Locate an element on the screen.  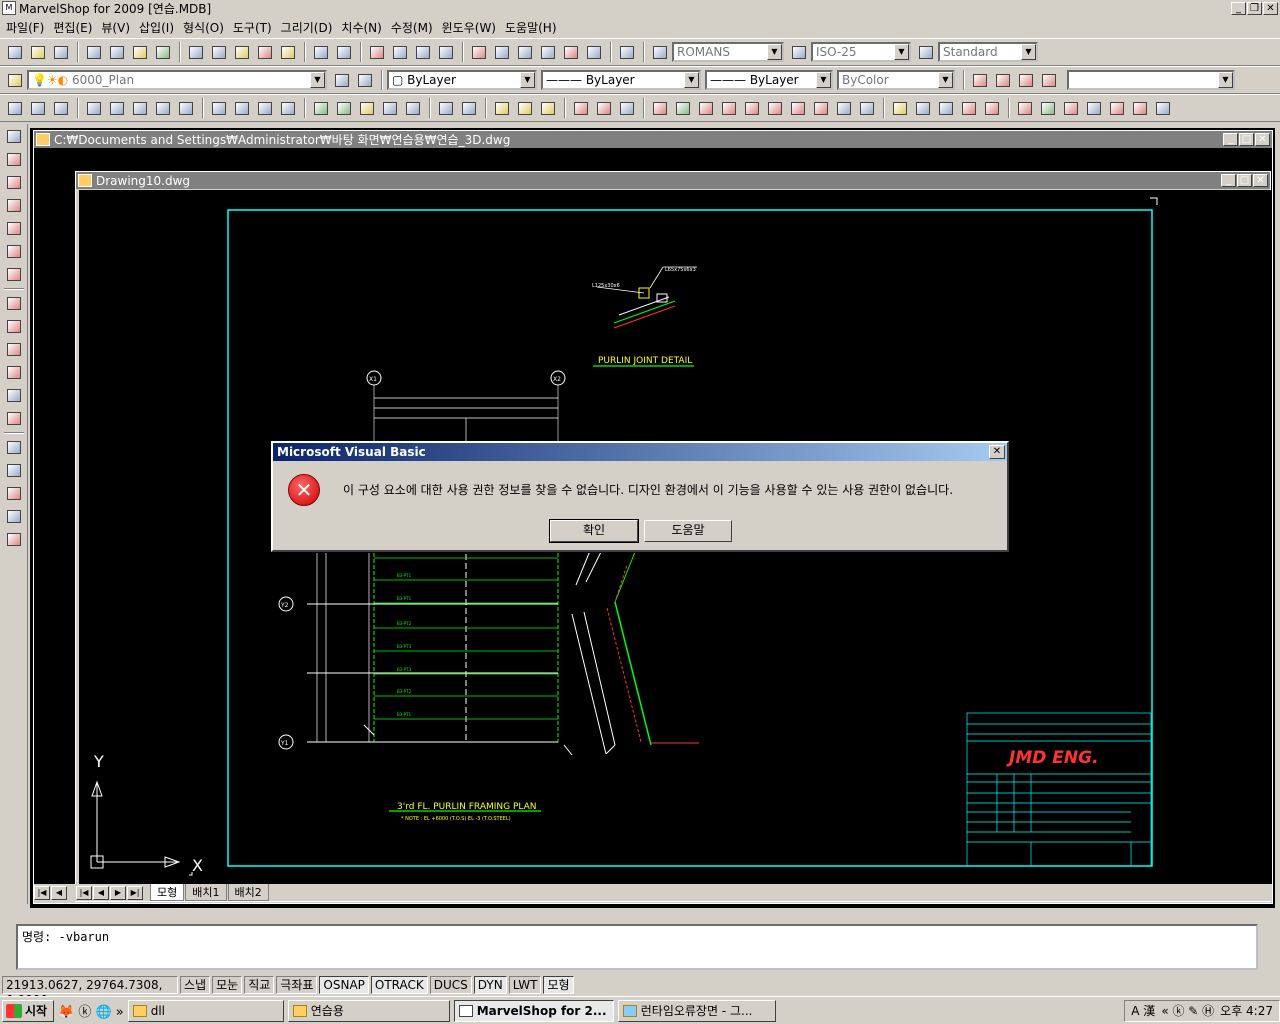
marvel-icon is located at coordinates (389, 108).